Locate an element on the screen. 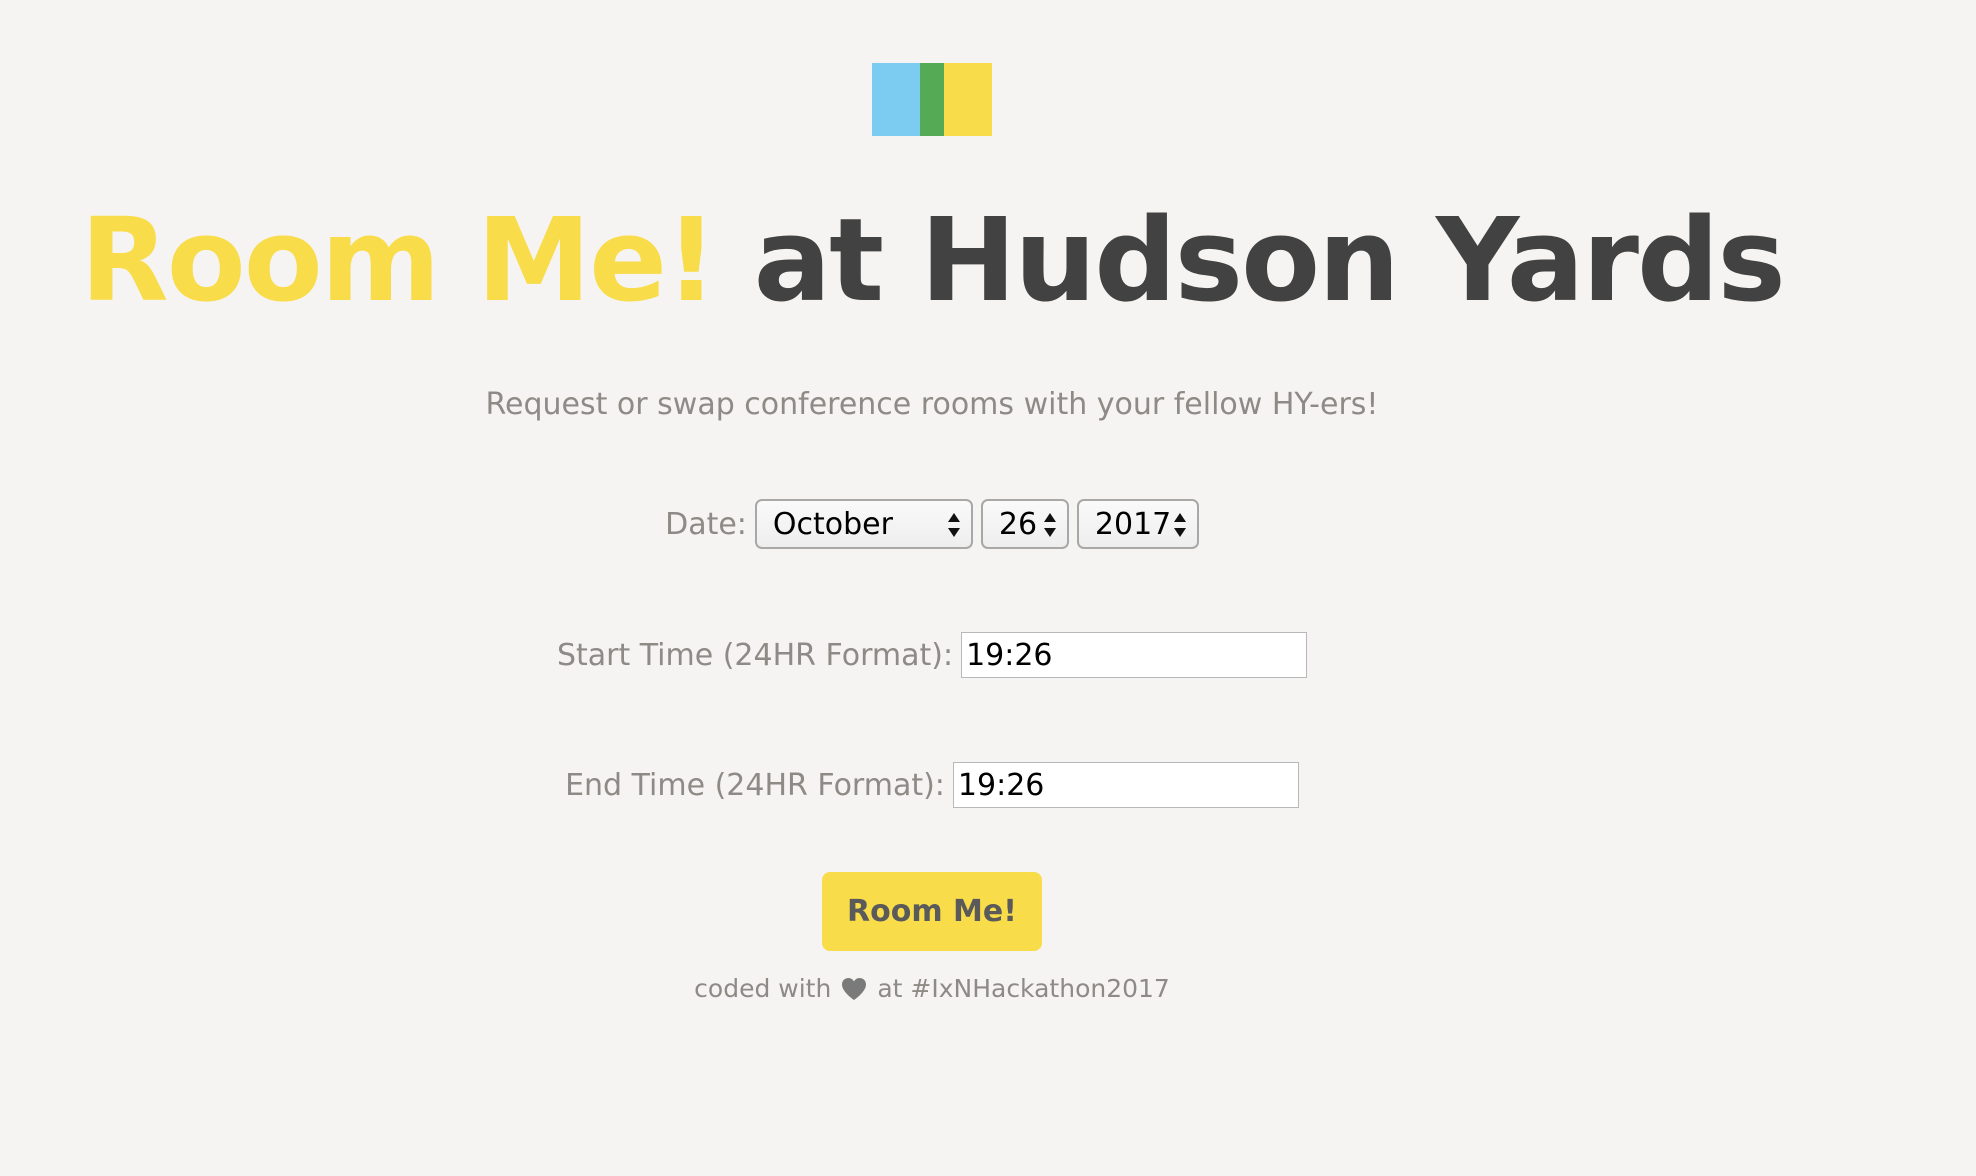 The width and height of the screenshot is (1976, 1176). room-me-button: Room Me! is located at coordinates (932, 911).